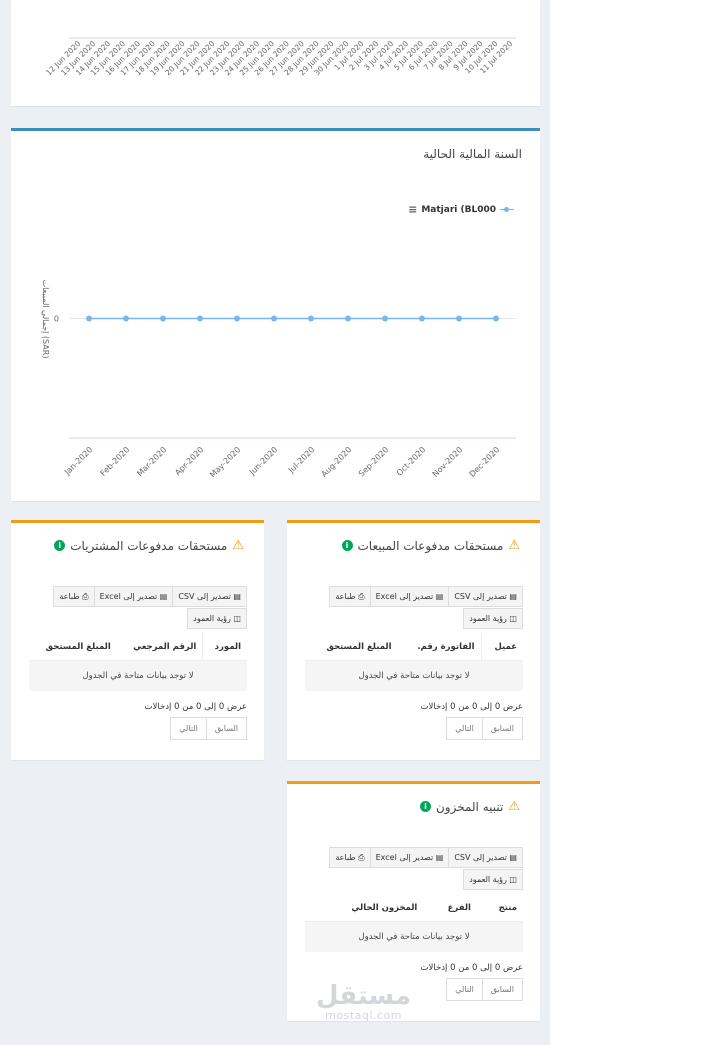 The width and height of the screenshot is (720, 1045). Describe the element at coordinates (485, 462) in the screenshot. I see `x-tick-label: Dec-2020` at that location.